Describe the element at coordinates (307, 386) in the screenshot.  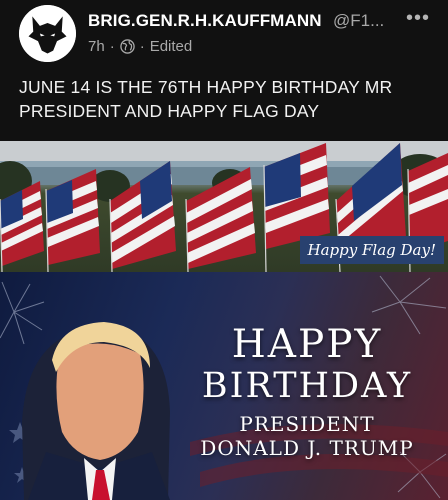
I see `greeting-line-2: BIRTHDAY` at that location.